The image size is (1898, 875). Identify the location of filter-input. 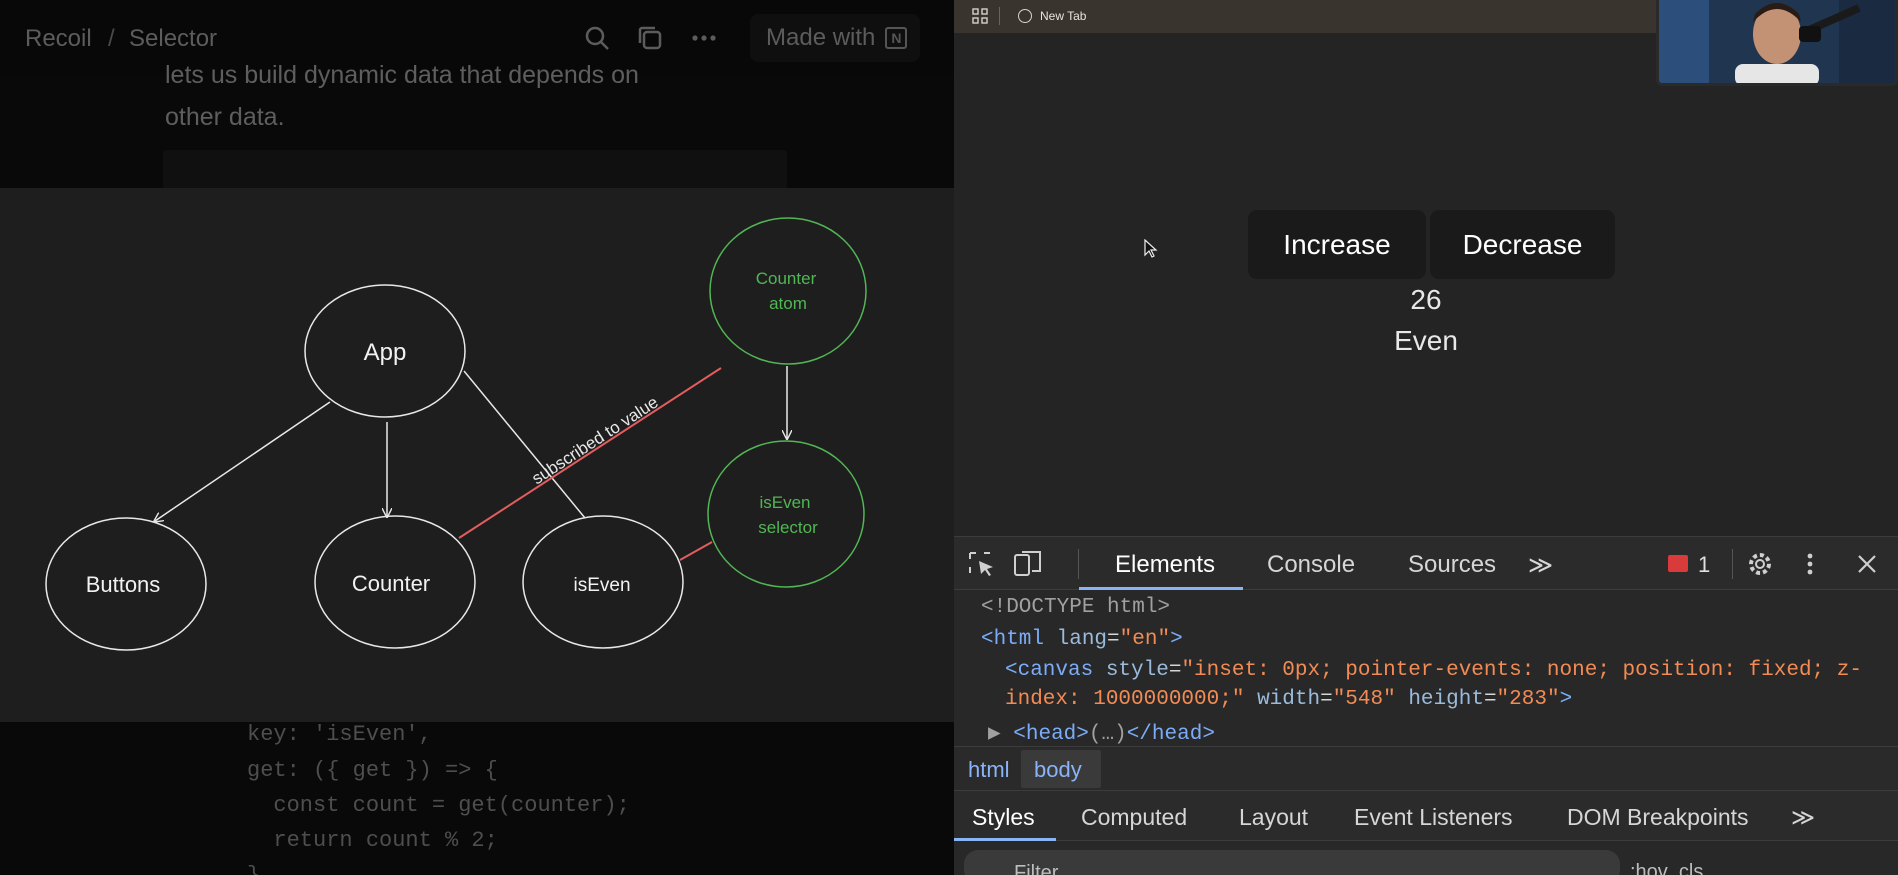
(1292, 862).